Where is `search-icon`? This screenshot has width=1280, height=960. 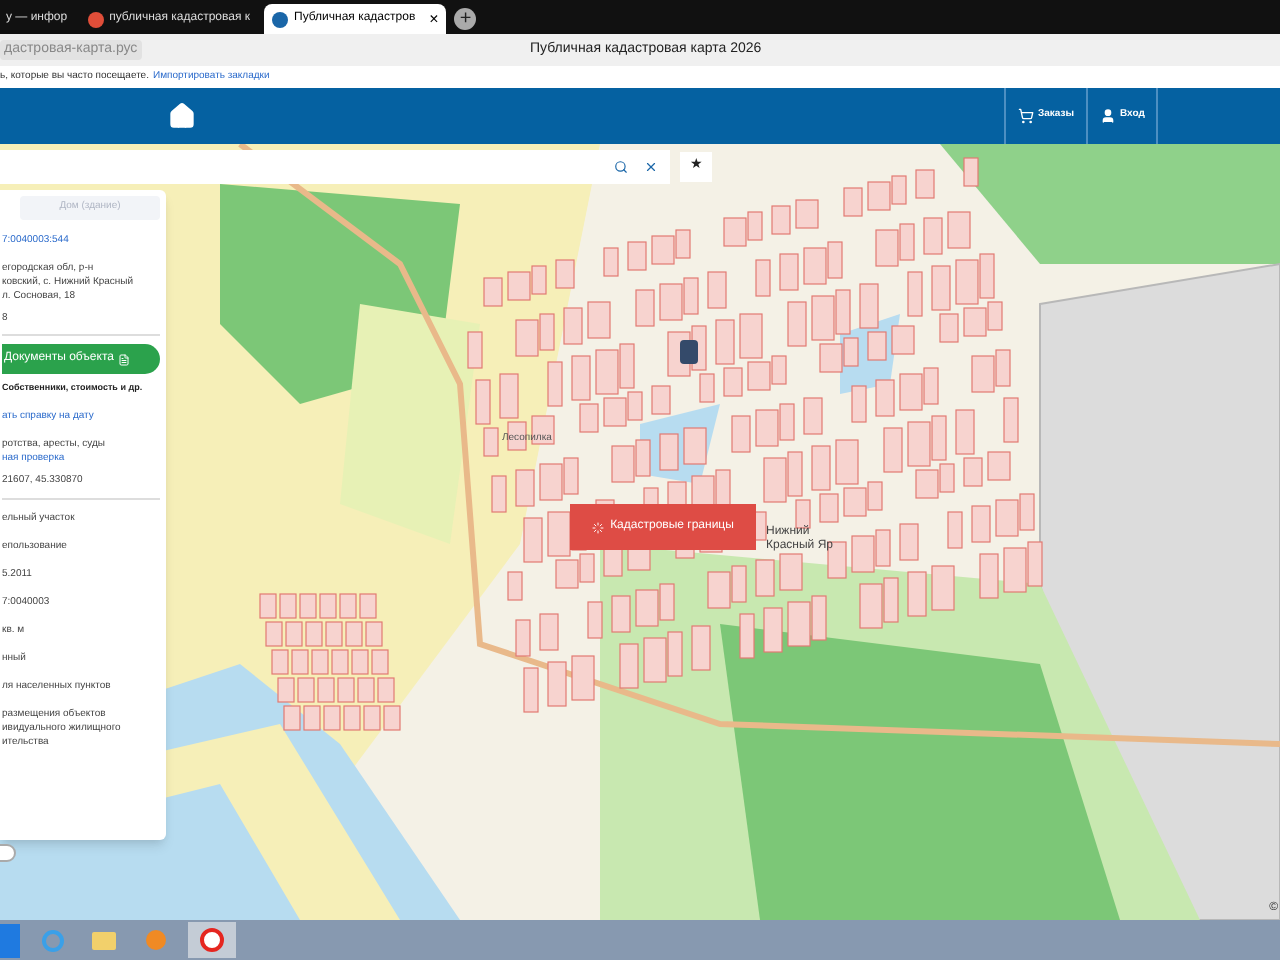
search-icon is located at coordinates (621, 167).